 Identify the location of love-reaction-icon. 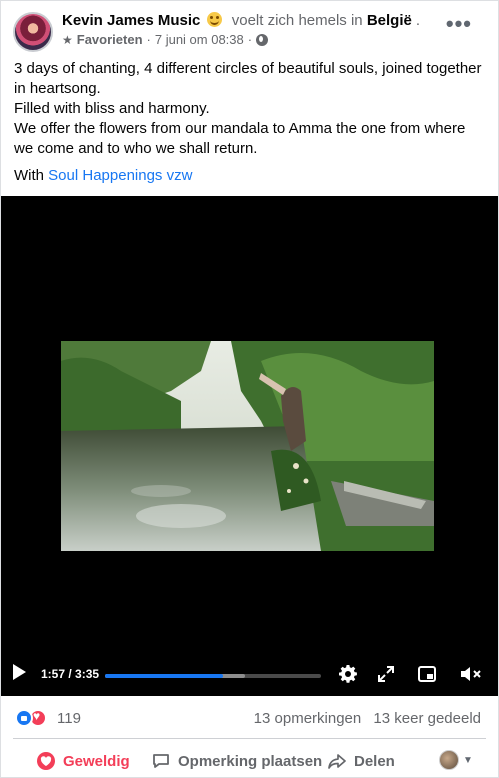
(46, 761).